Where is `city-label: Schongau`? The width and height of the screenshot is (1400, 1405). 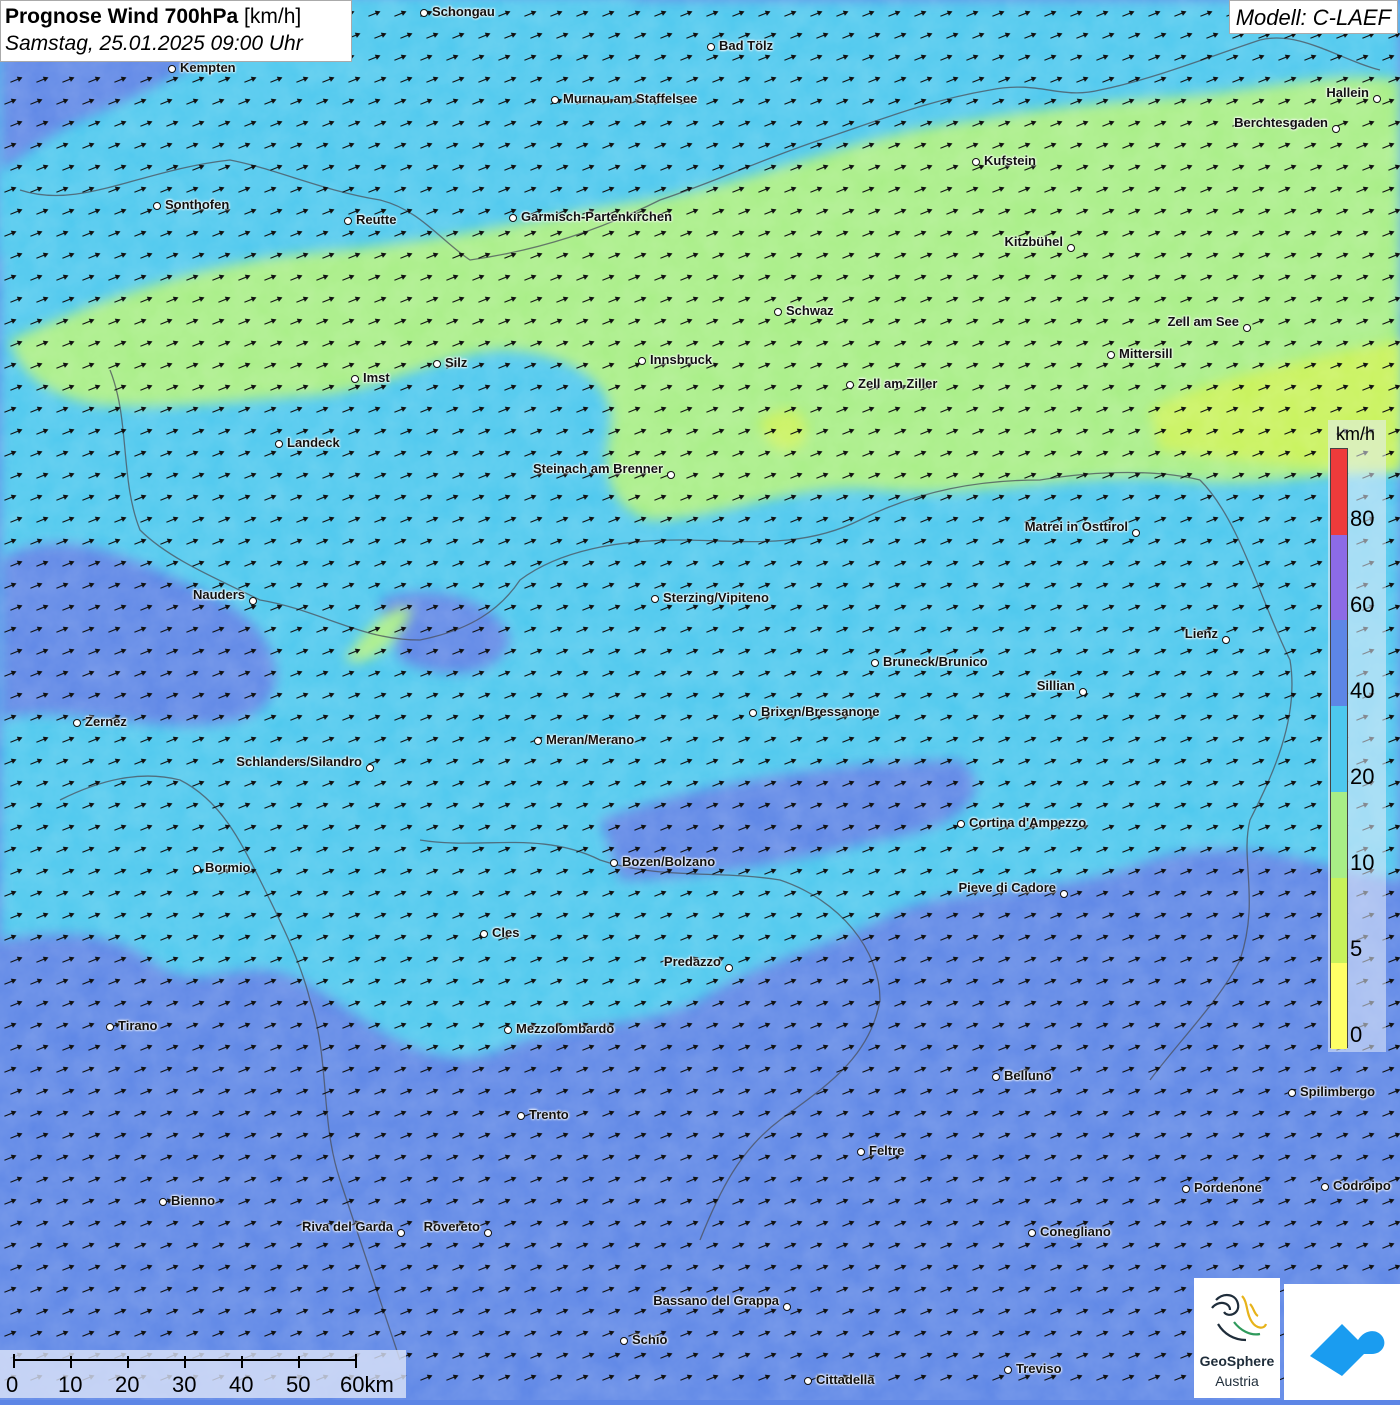
city-label: Schongau is located at coordinates (463, 11).